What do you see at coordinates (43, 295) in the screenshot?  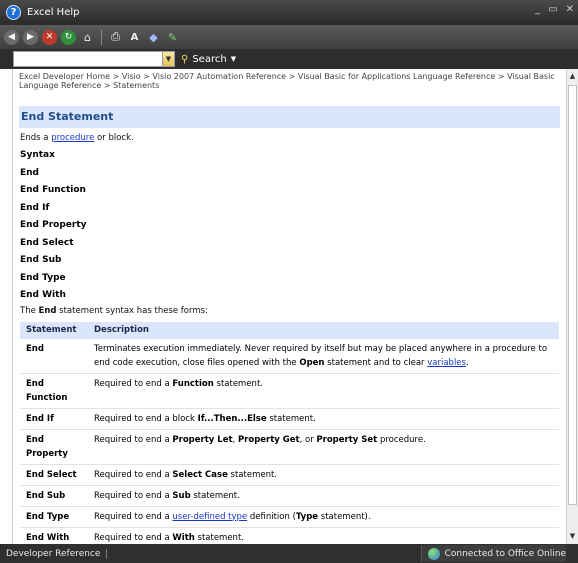 I see `syntax-line: End With` at bounding box center [43, 295].